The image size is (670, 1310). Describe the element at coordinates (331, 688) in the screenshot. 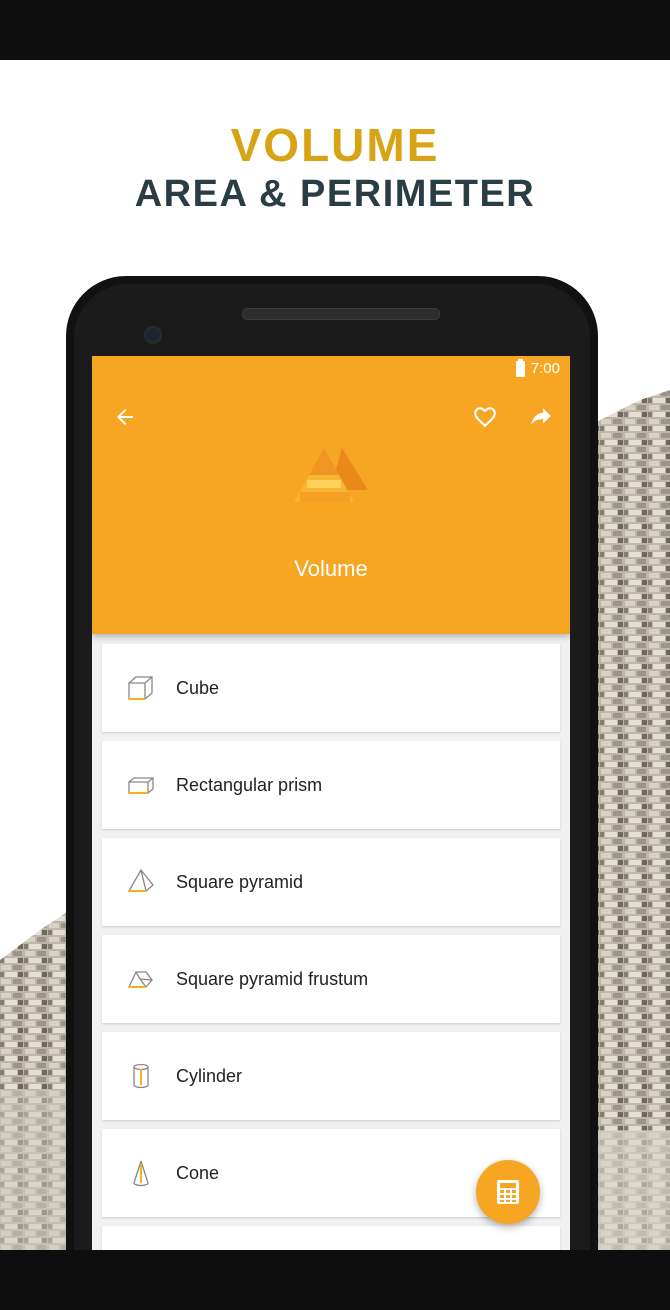

I see `list-item-cube: Cube` at that location.